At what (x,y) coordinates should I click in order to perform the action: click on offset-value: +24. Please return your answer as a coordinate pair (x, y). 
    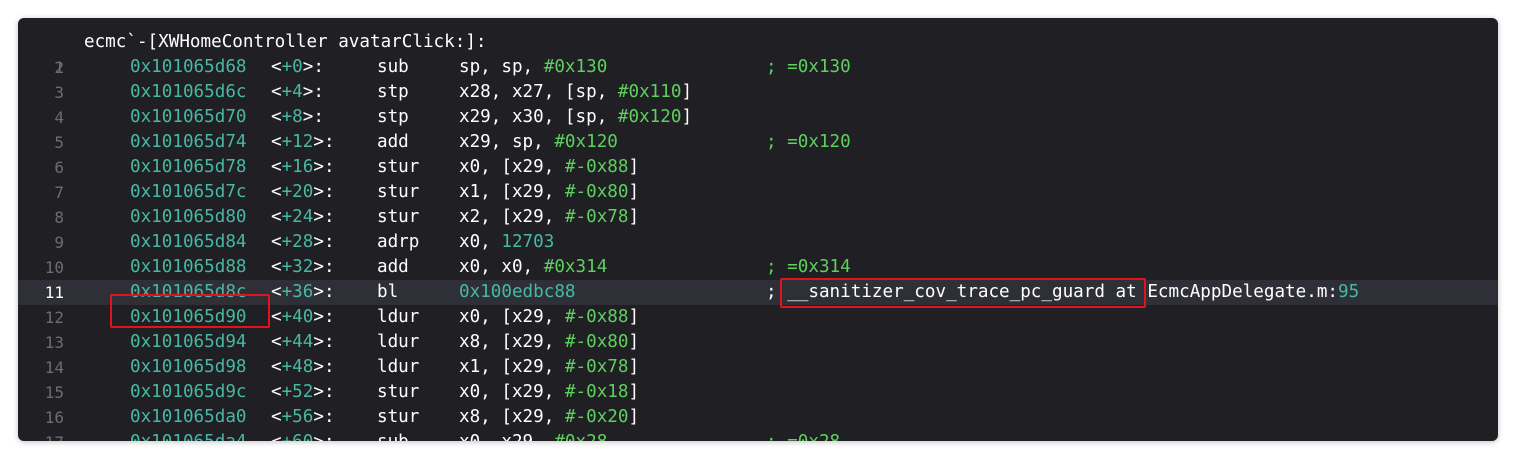
    Looking at the image, I should click on (297, 217).